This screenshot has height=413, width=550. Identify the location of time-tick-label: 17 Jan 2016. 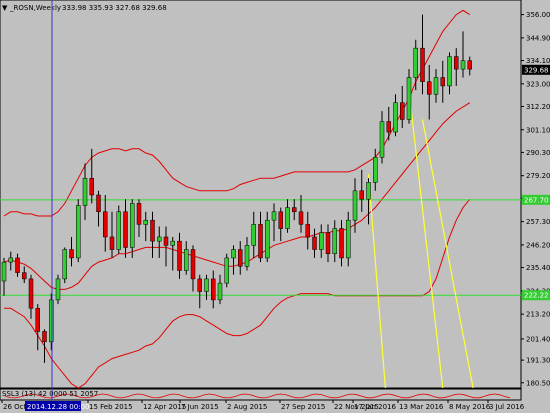
(375, 407).